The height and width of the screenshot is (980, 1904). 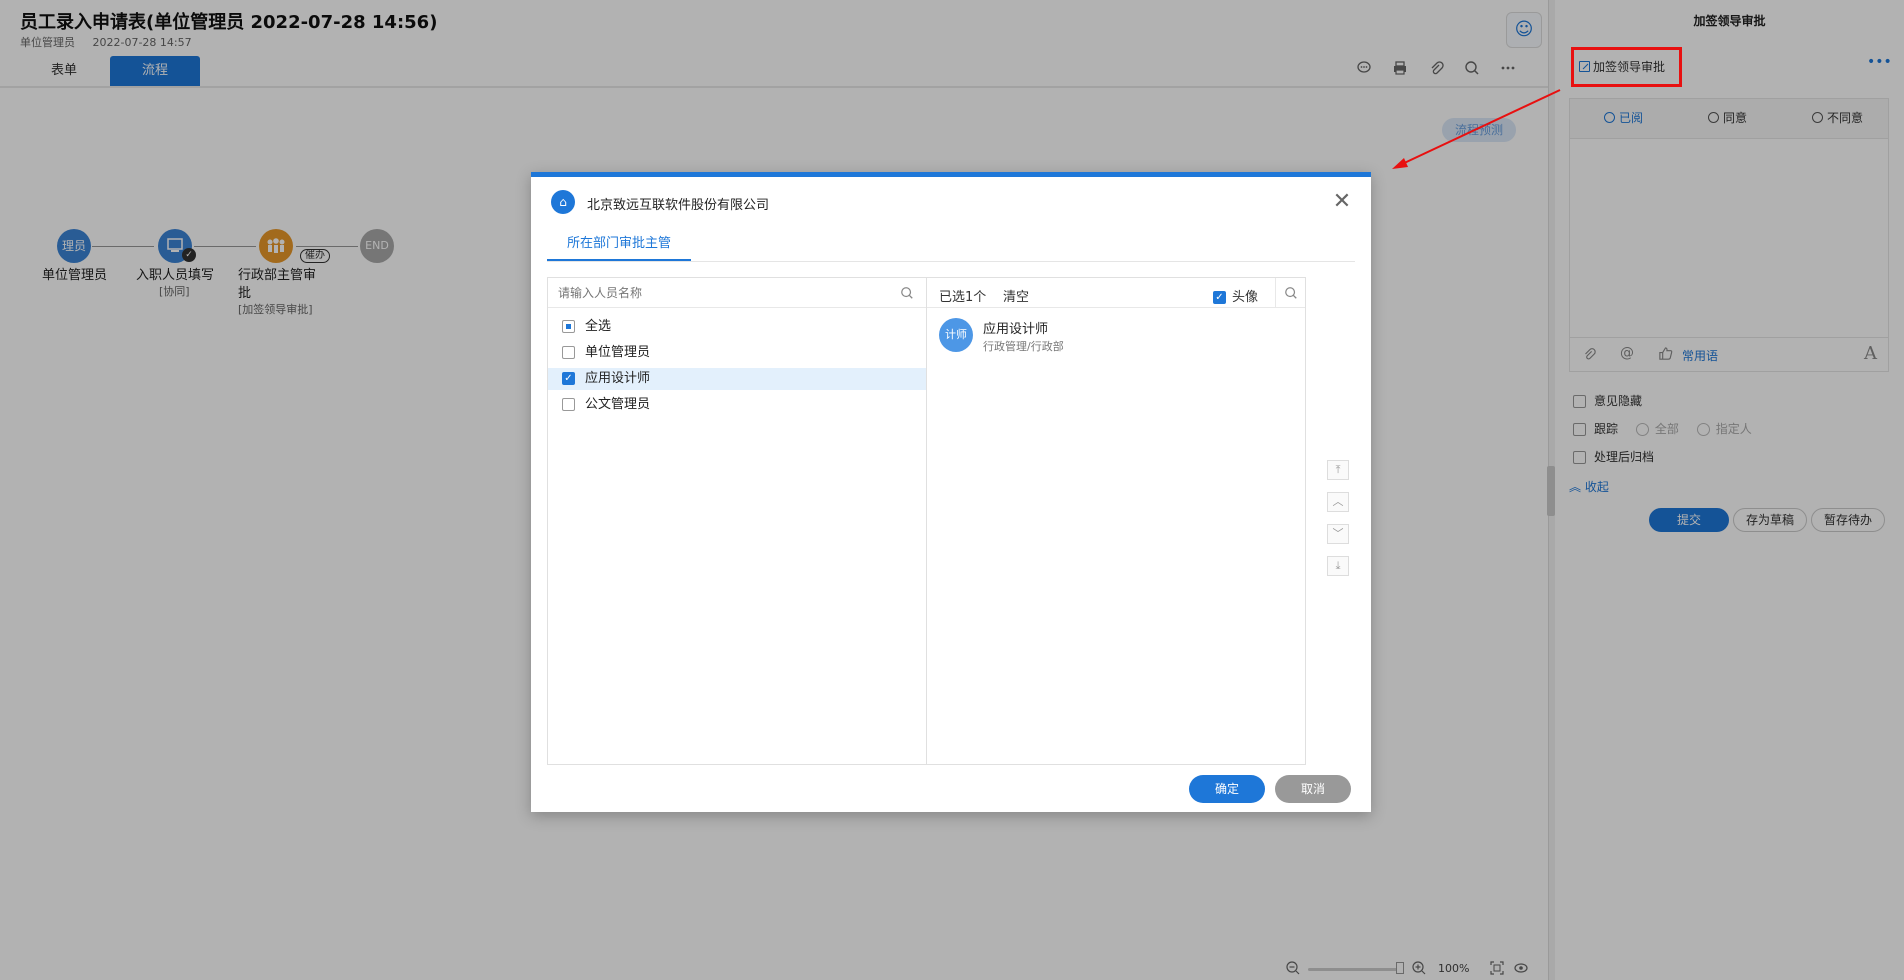 I want to click on list-item-label: 单位管理员, so click(x=618, y=352).